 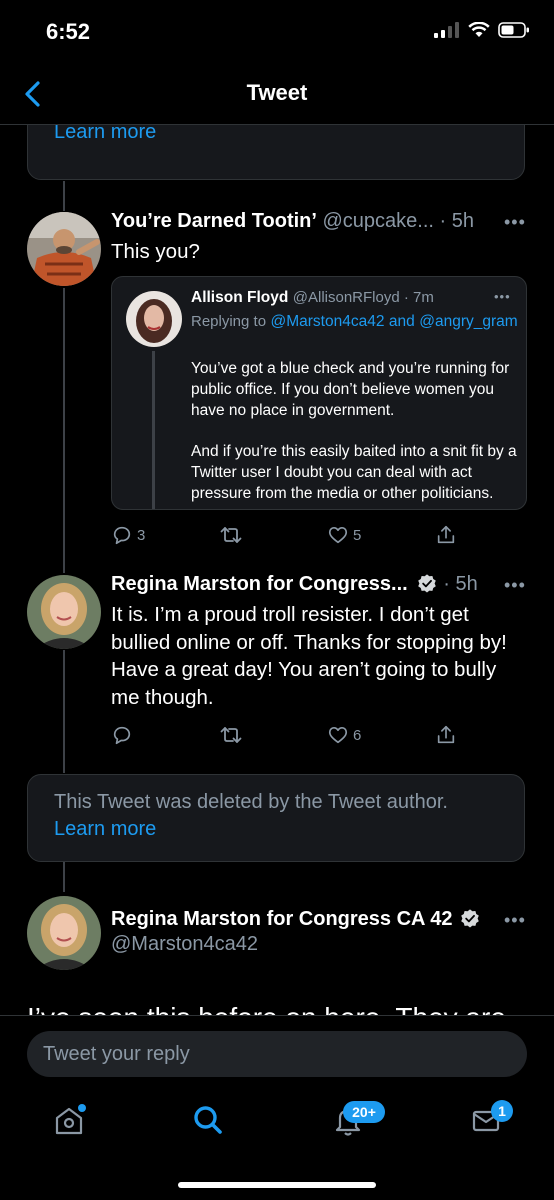 What do you see at coordinates (446, 30) in the screenshot?
I see `cellular-signal-icon` at bounding box center [446, 30].